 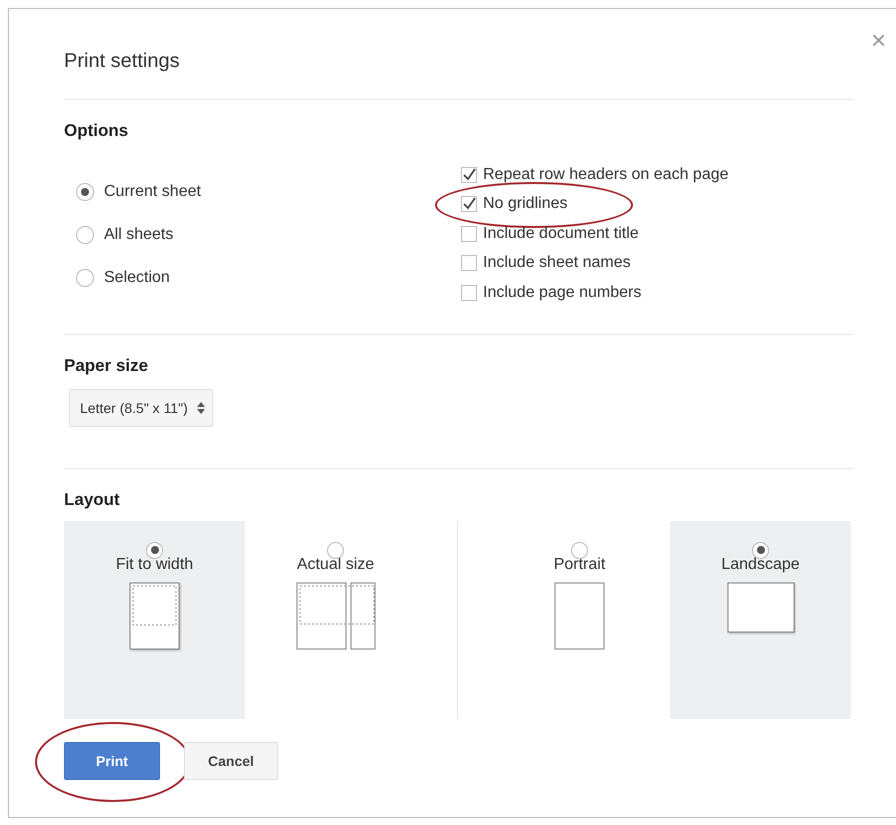 I want to click on option-label: Landscape, so click(x=760, y=565).